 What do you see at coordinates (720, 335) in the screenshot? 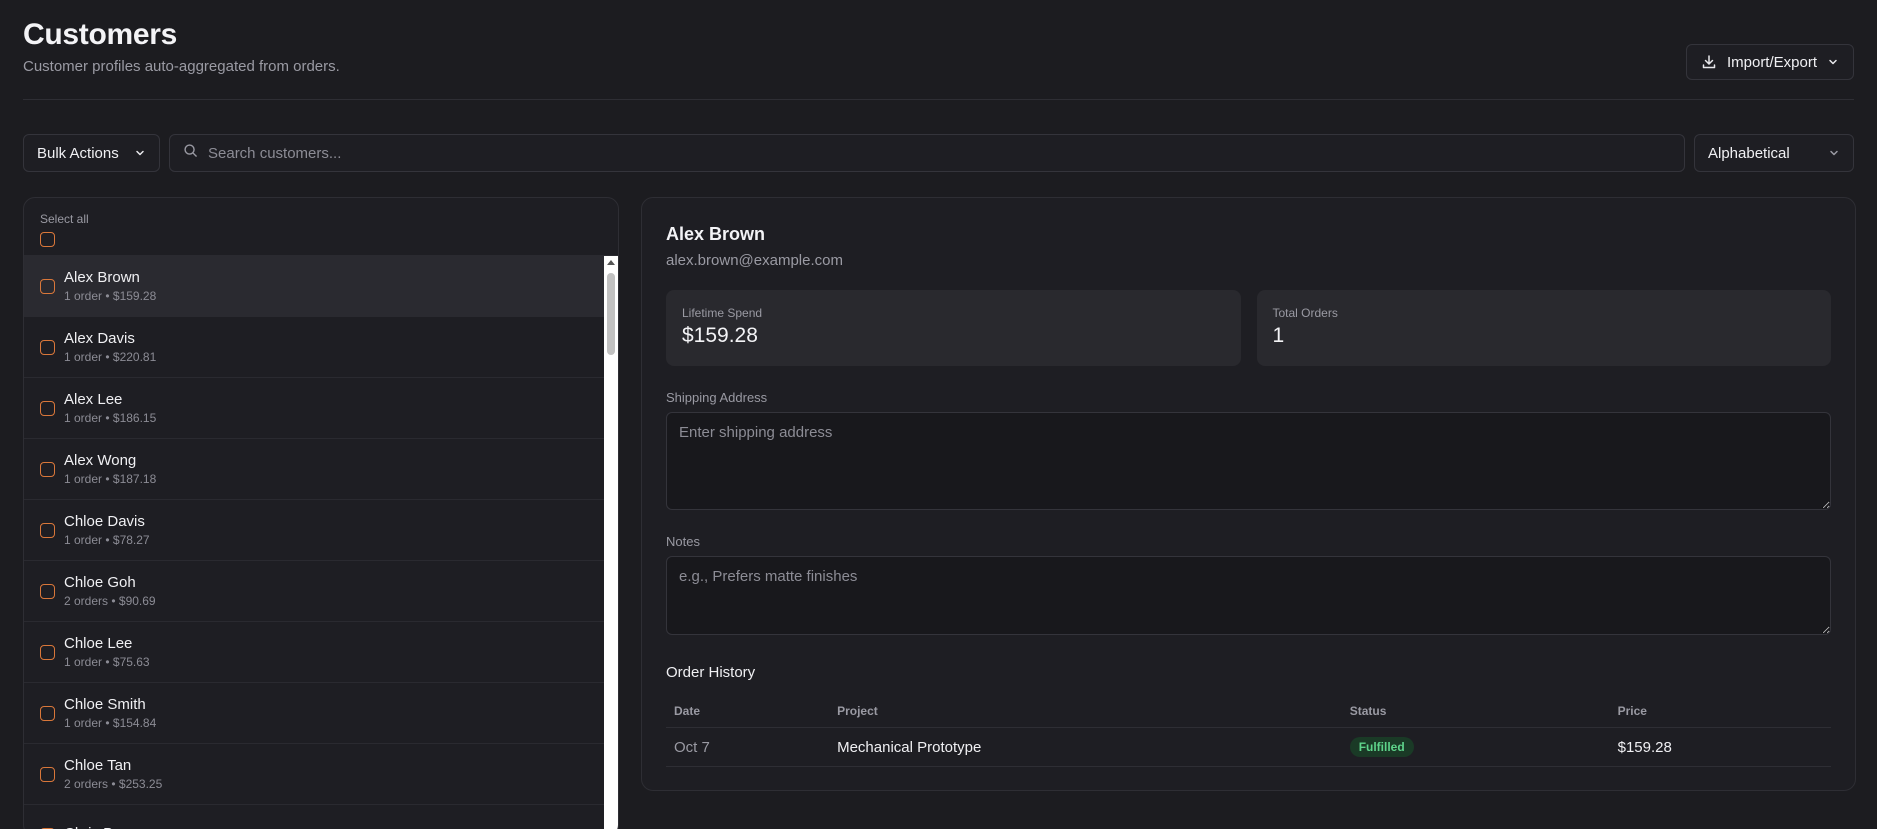
I see `lifetime-spend-value: $159.28` at bounding box center [720, 335].